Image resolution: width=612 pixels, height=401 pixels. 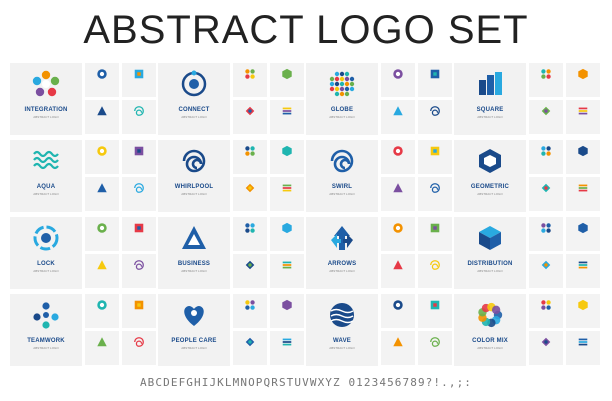 What do you see at coordinates (46, 83) in the screenshot?
I see `integration-icon` at bounding box center [46, 83].